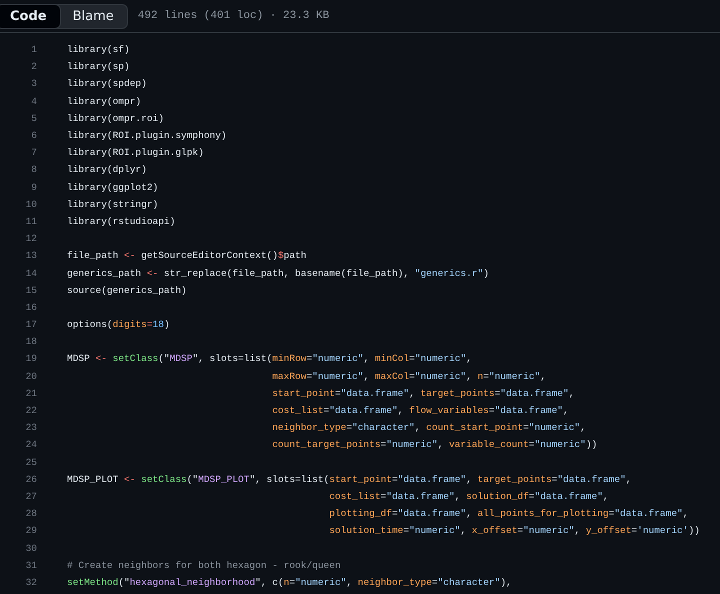 The height and width of the screenshot is (594, 720). I want to click on code-line: # Create neighbors for both hexagon - rook/queen, so click(204, 565).